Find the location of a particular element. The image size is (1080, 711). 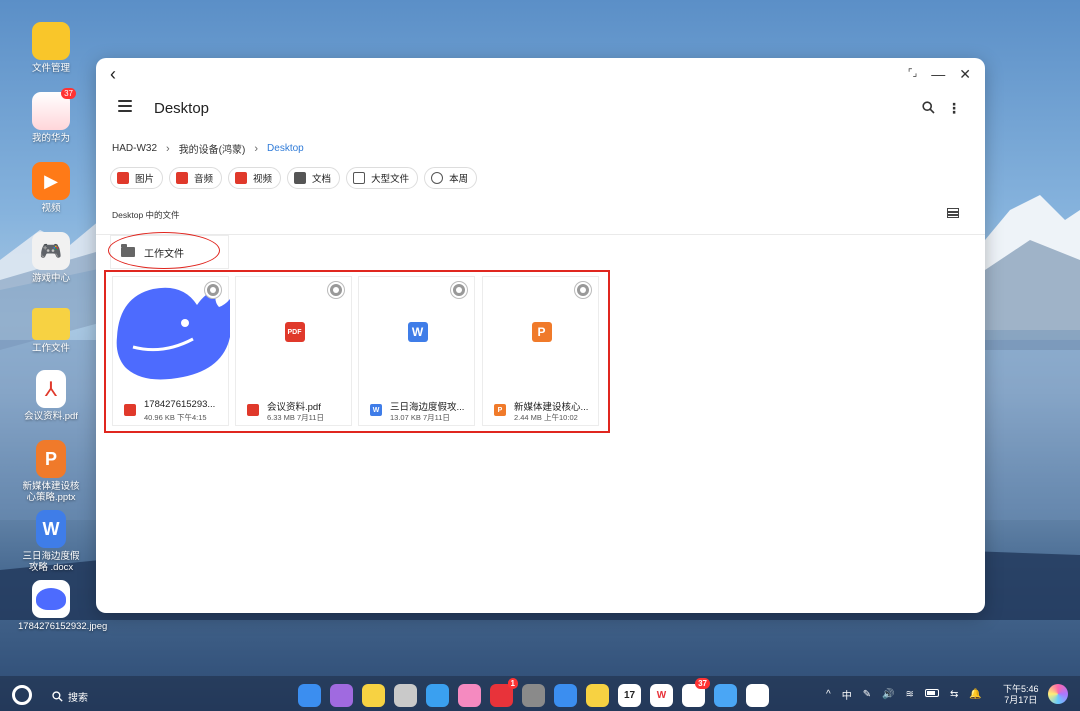

desktop-icon: 工作文件 is located at coordinates (51, 328).